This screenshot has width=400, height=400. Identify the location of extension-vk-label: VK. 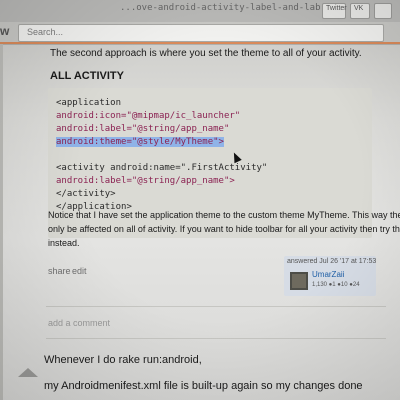
(359, 8).